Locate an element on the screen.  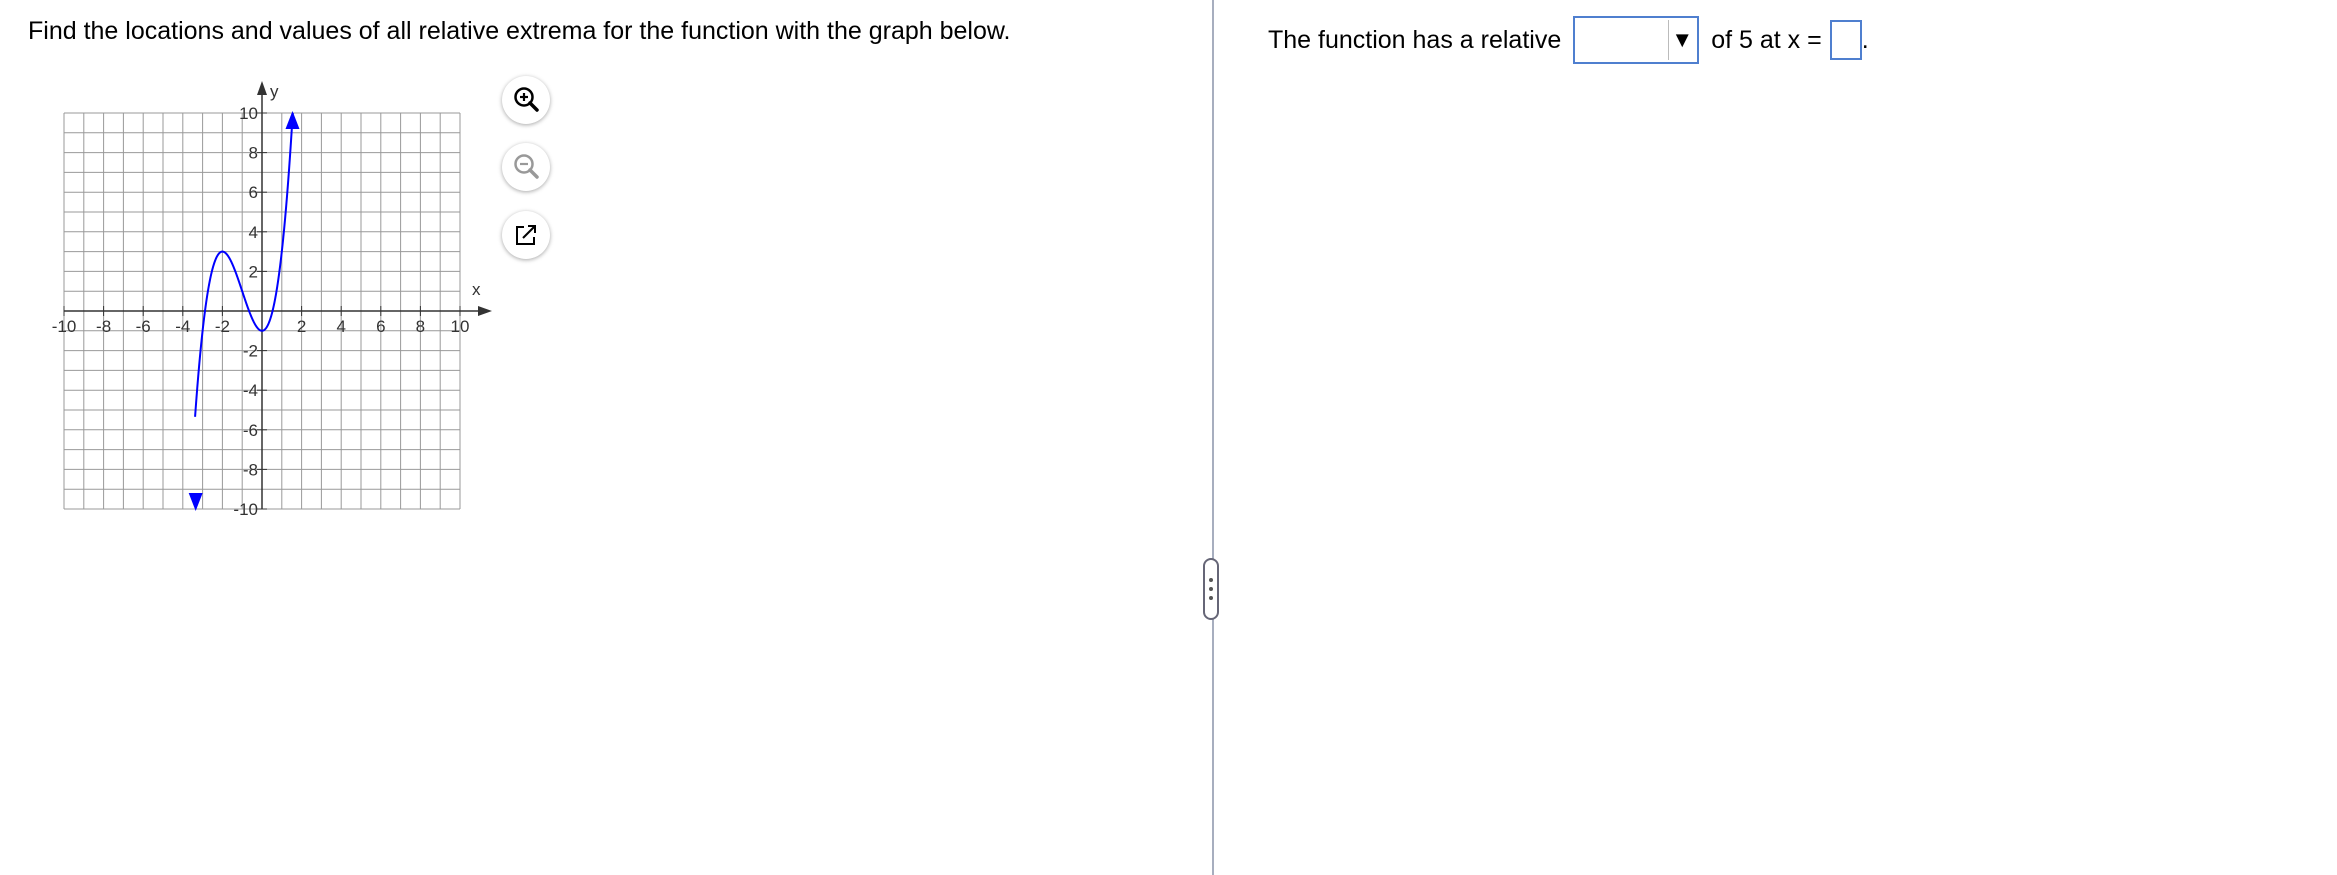
y-tick-label: 2 is located at coordinates (253, 271).